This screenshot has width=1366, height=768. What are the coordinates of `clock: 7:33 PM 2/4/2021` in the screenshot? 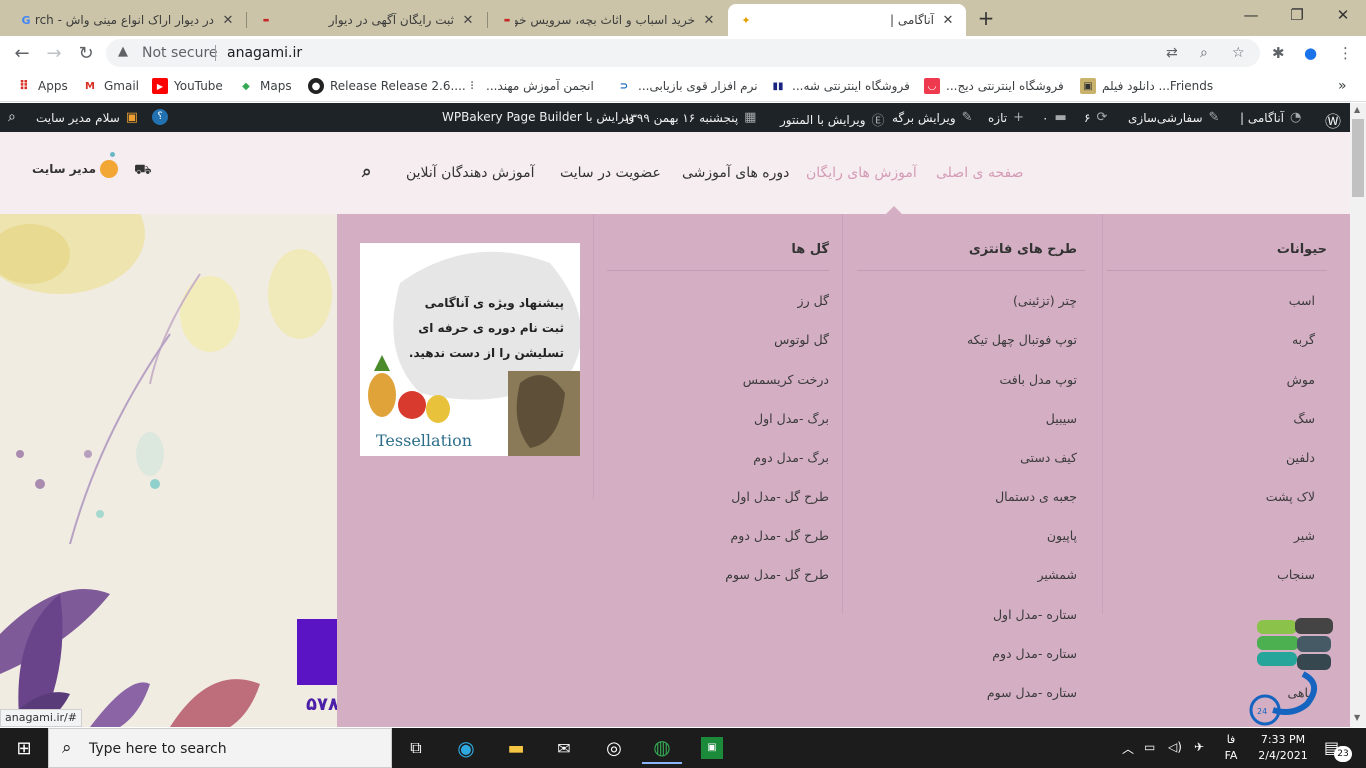 It's located at (1283, 748).